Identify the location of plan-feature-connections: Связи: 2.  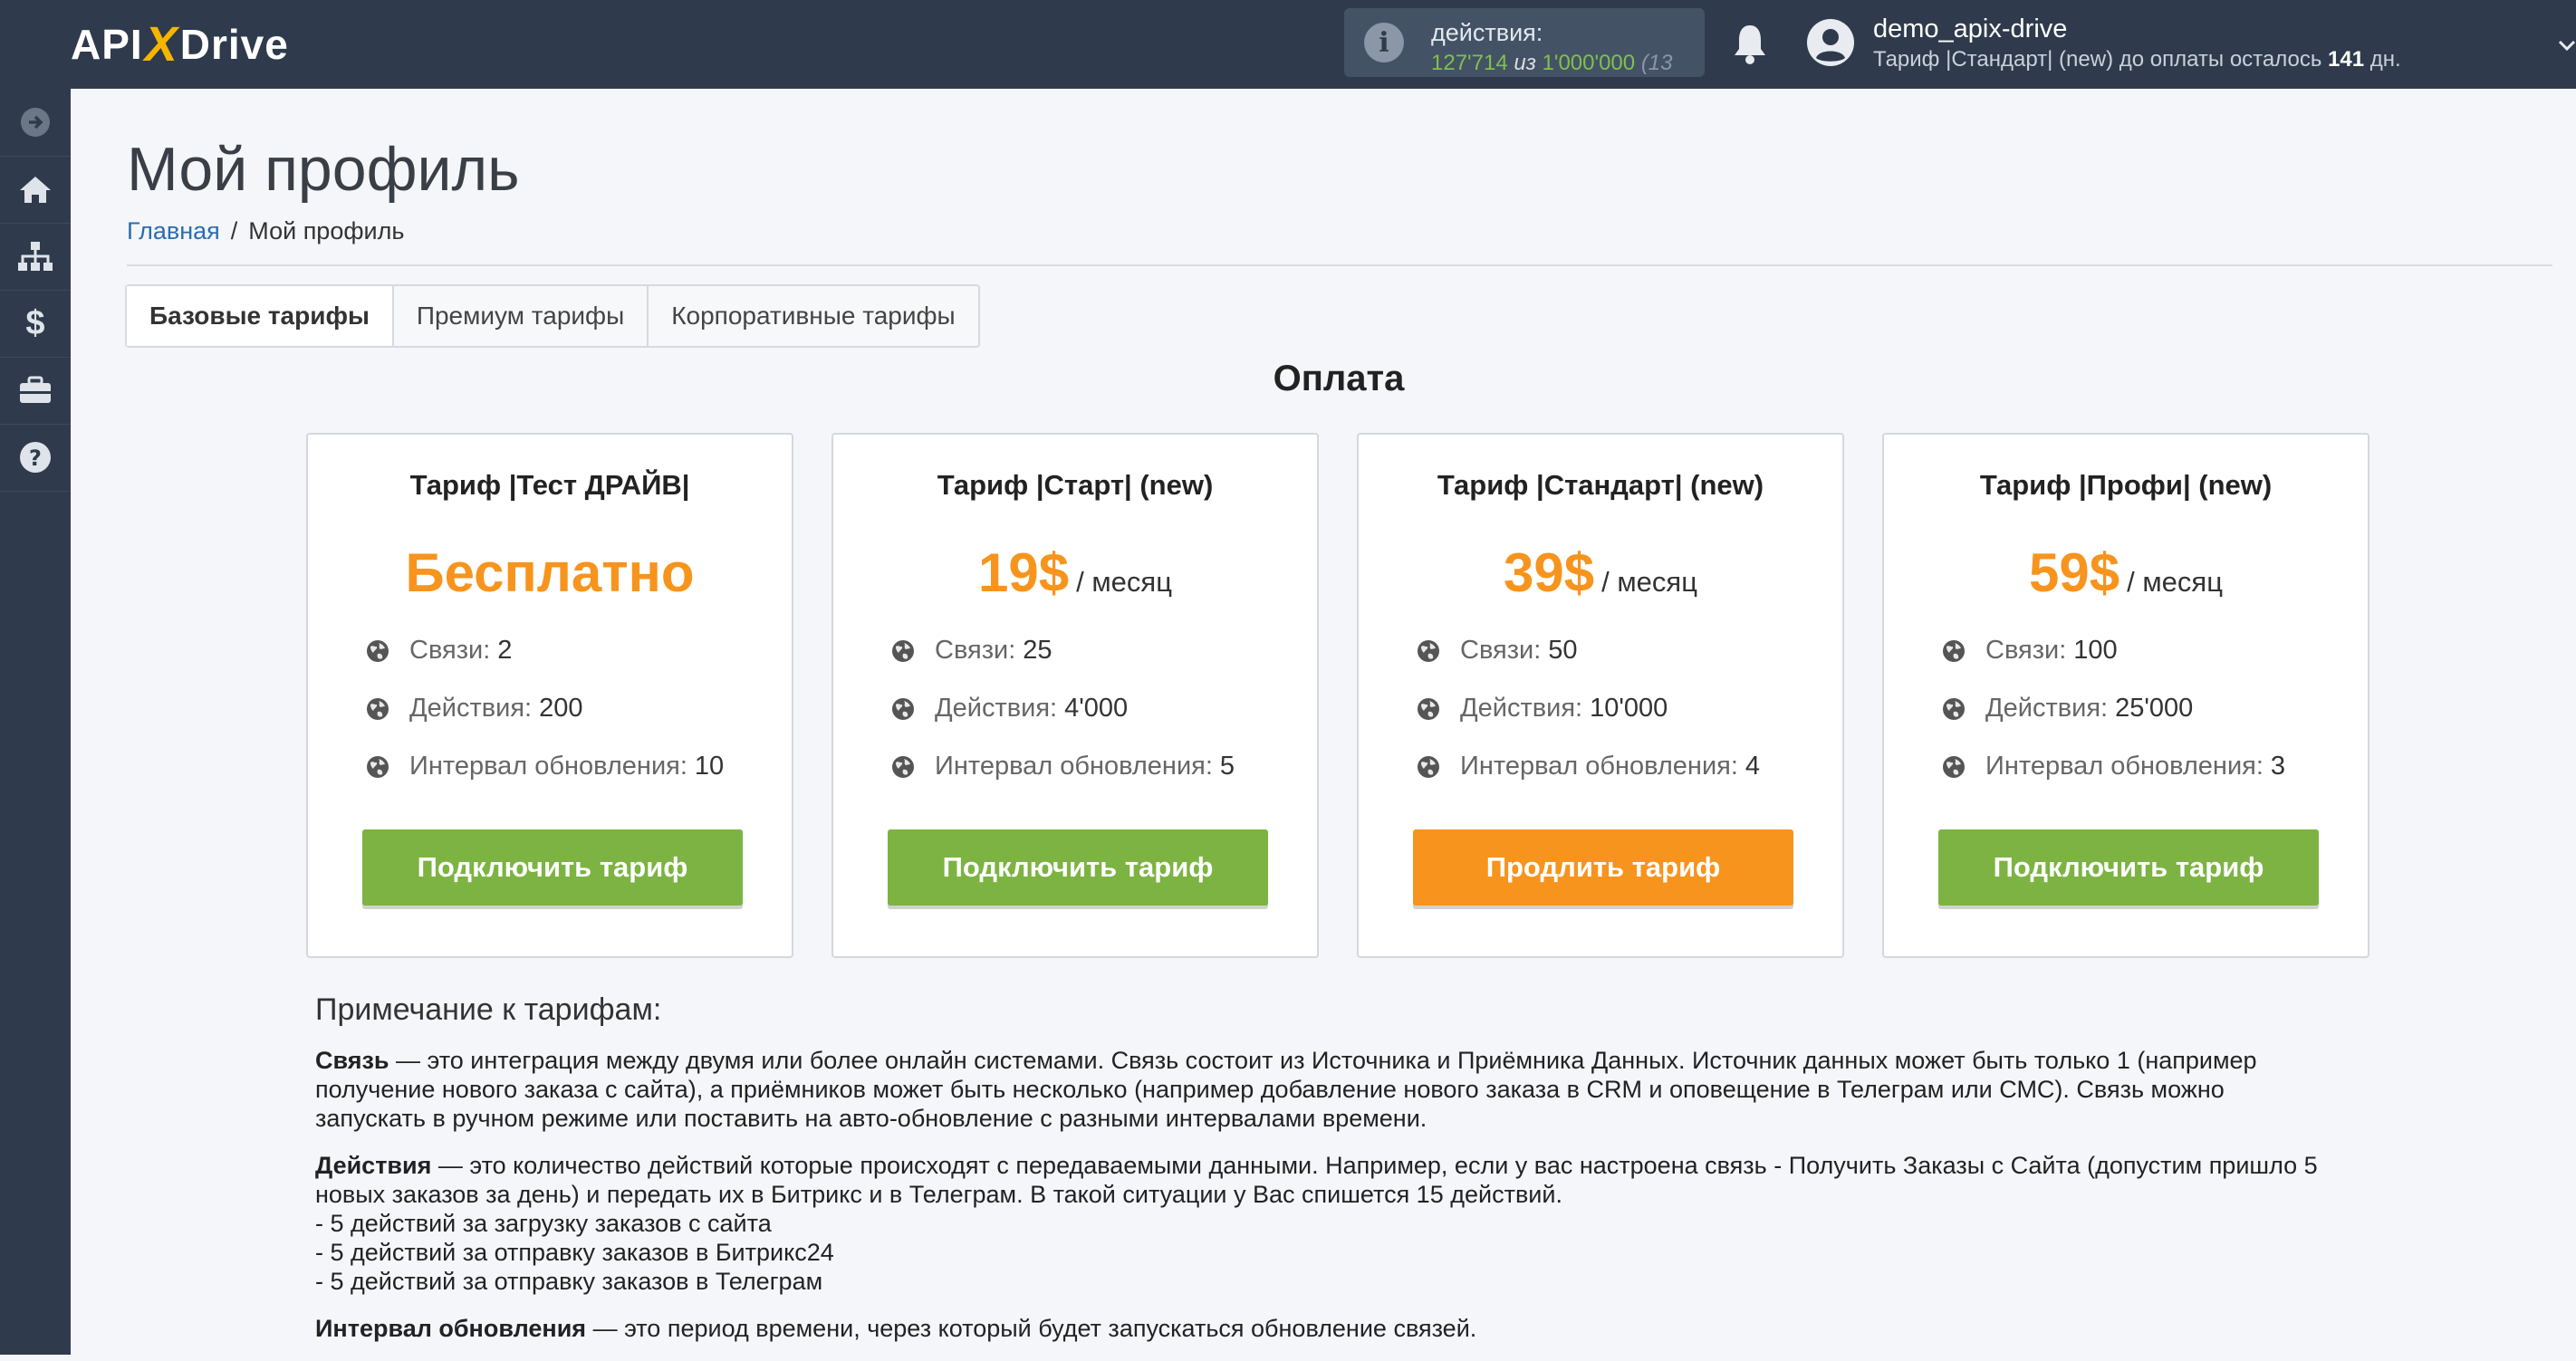
(439, 651).